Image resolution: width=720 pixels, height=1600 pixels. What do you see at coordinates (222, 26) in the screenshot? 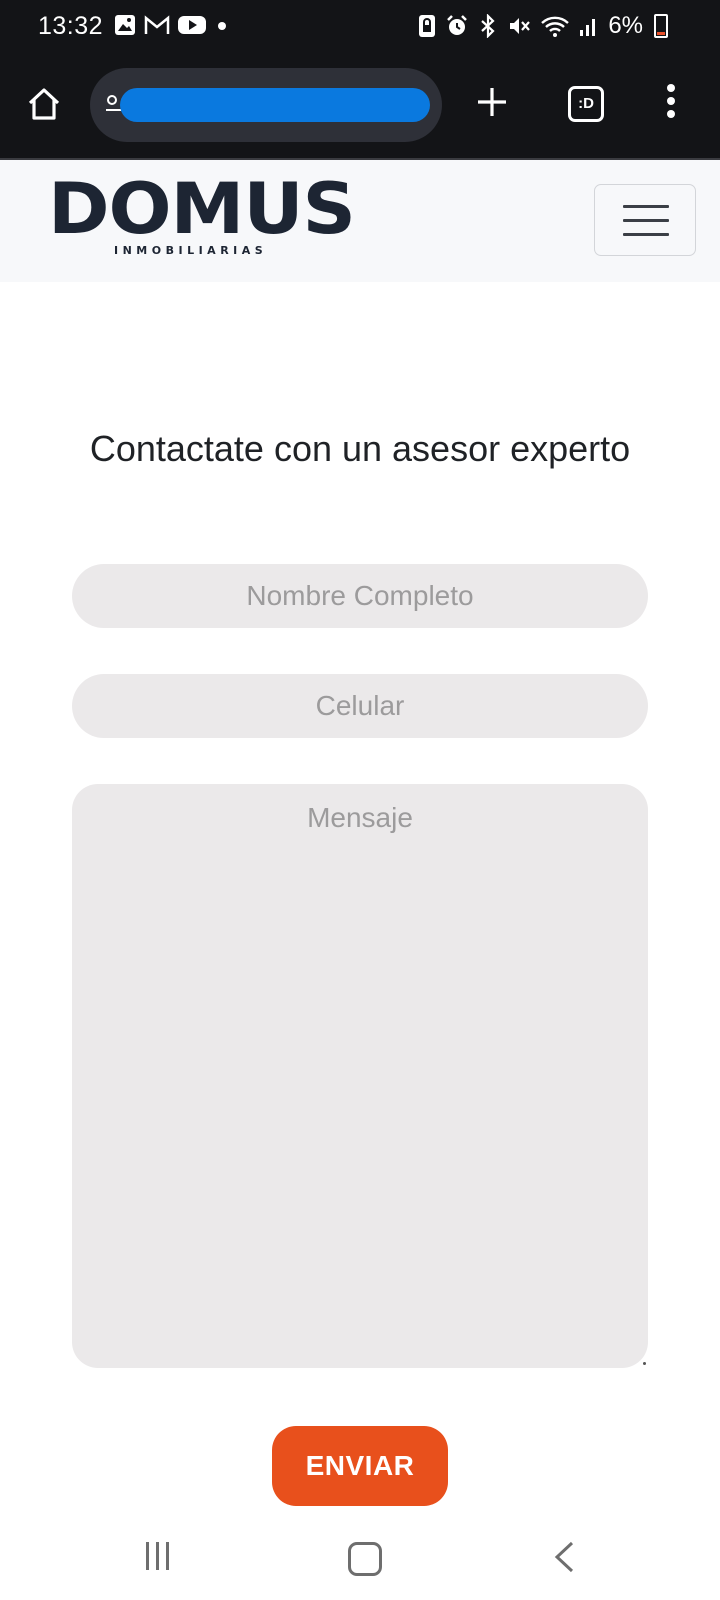
I see `dot-icon` at bounding box center [222, 26].